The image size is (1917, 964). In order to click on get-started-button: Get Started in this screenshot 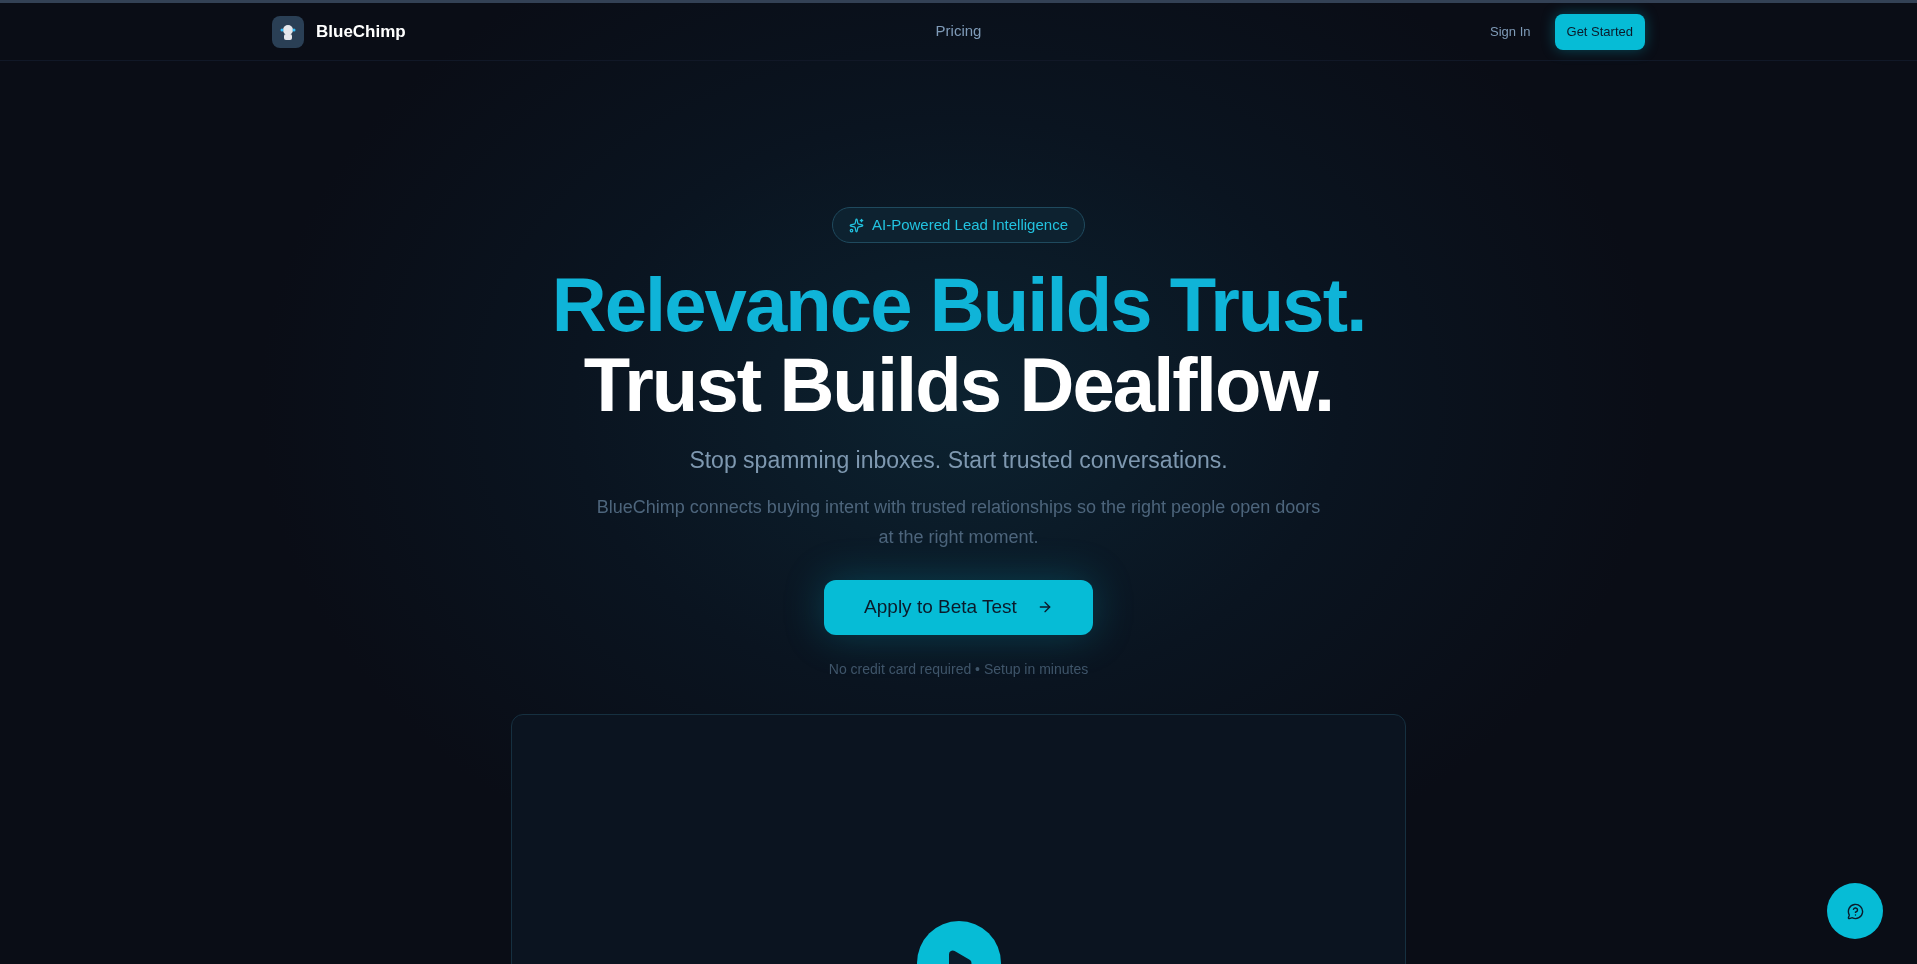, I will do `click(1599, 31)`.